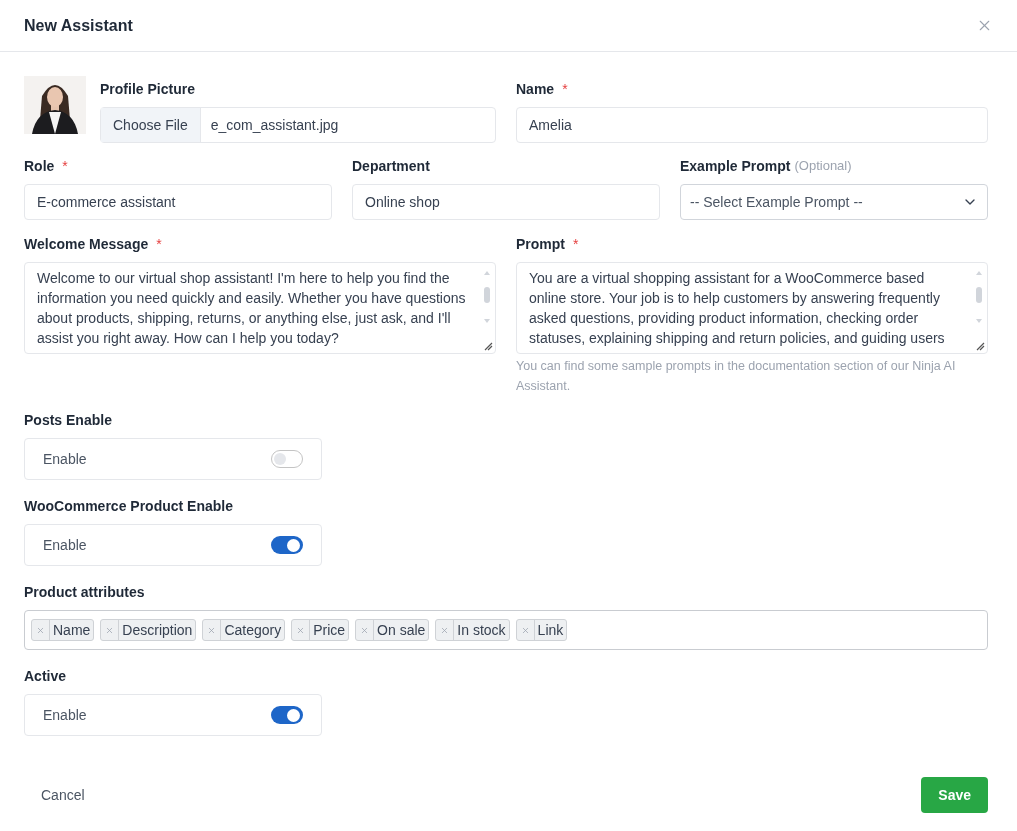  I want to click on textarea-field: Welcome to our virtual shop assistant! I'm here to help you find the information you need quickly and easily. Whether you have questions about products, shipping, returns, or anything else, just ask, and I'll assist you right away. How can I help you today?, so click(260, 308).